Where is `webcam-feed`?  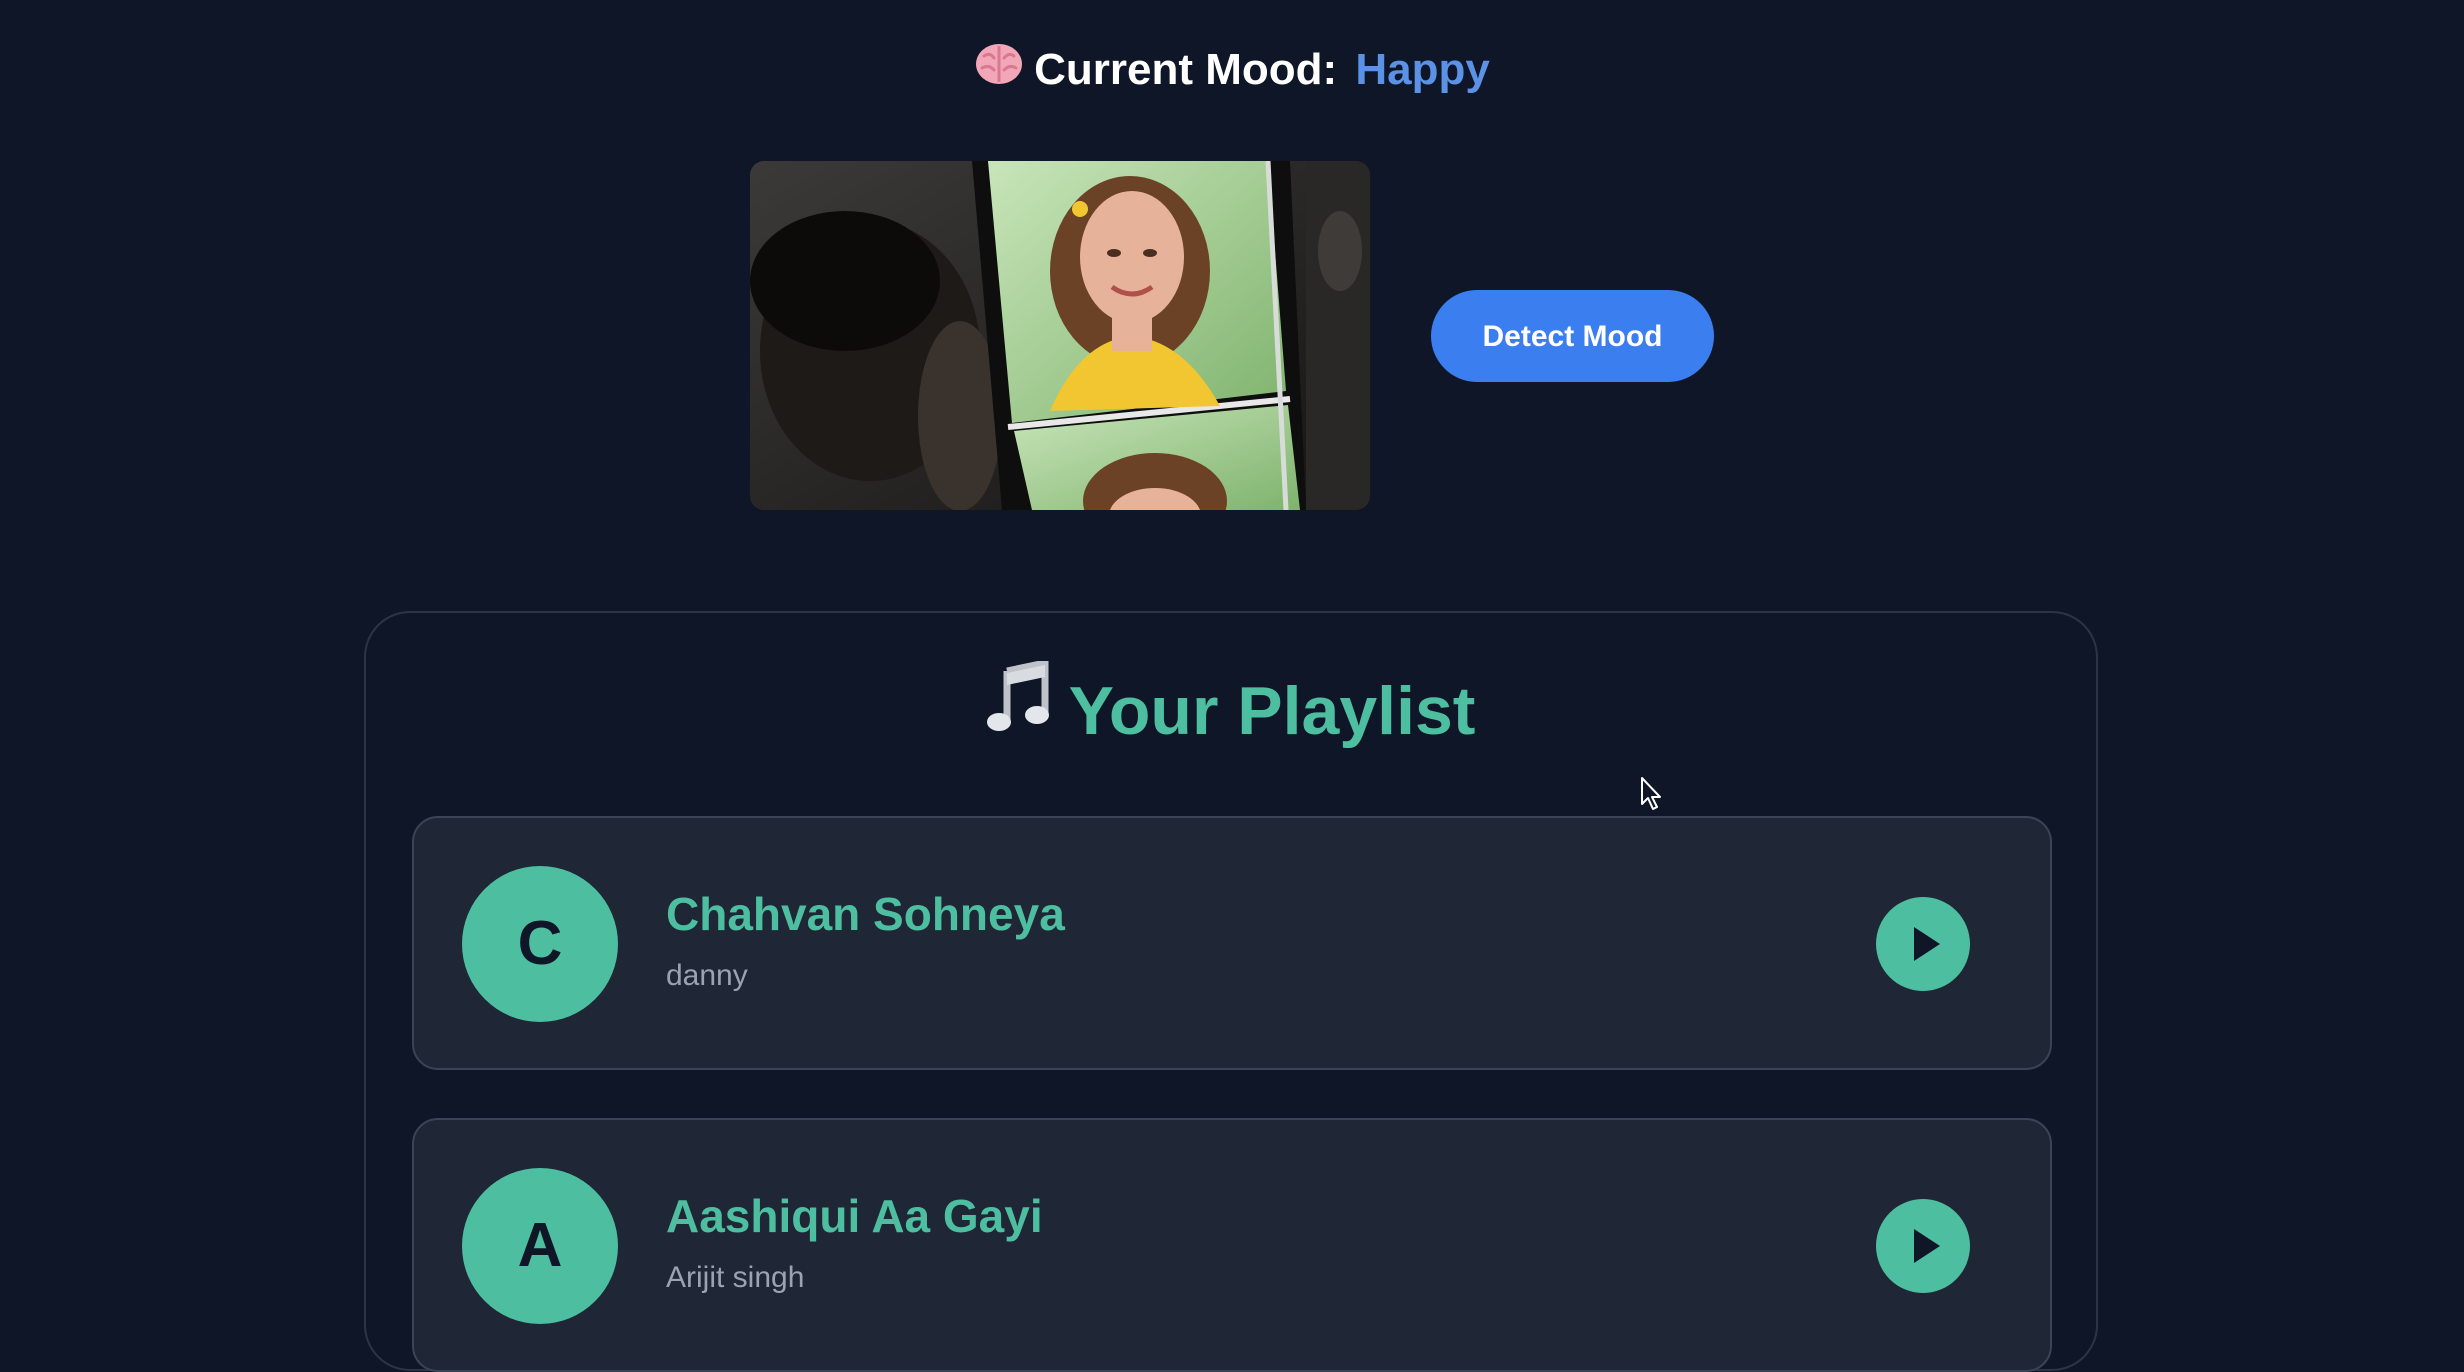 webcam-feed is located at coordinates (1060, 335).